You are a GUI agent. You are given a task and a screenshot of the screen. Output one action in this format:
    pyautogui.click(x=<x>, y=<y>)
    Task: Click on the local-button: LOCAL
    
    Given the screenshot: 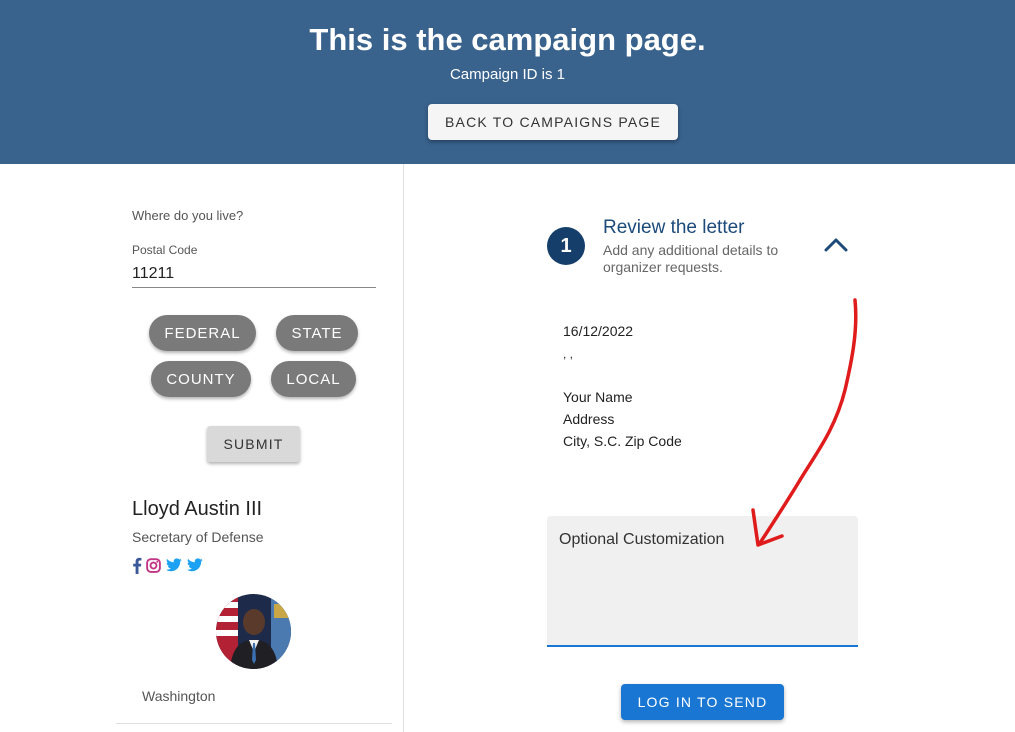 What is the action you would take?
    pyautogui.click(x=313, y=379)
    